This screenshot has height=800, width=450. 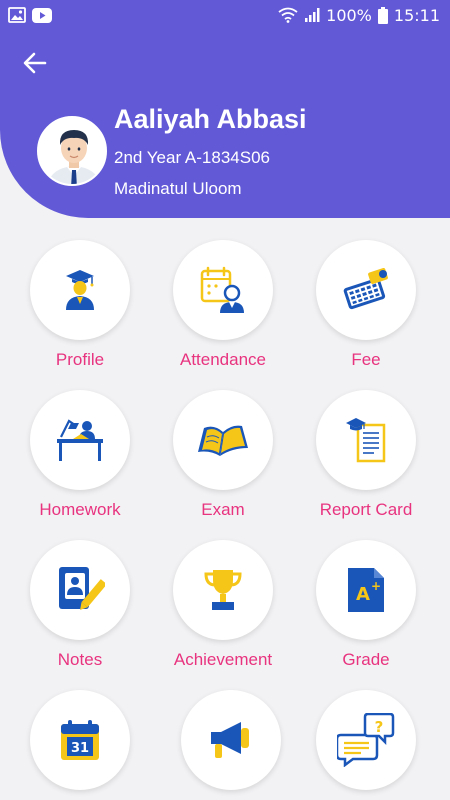 I want to click on menu-item-label: Fee, so click(x=366, y=359).